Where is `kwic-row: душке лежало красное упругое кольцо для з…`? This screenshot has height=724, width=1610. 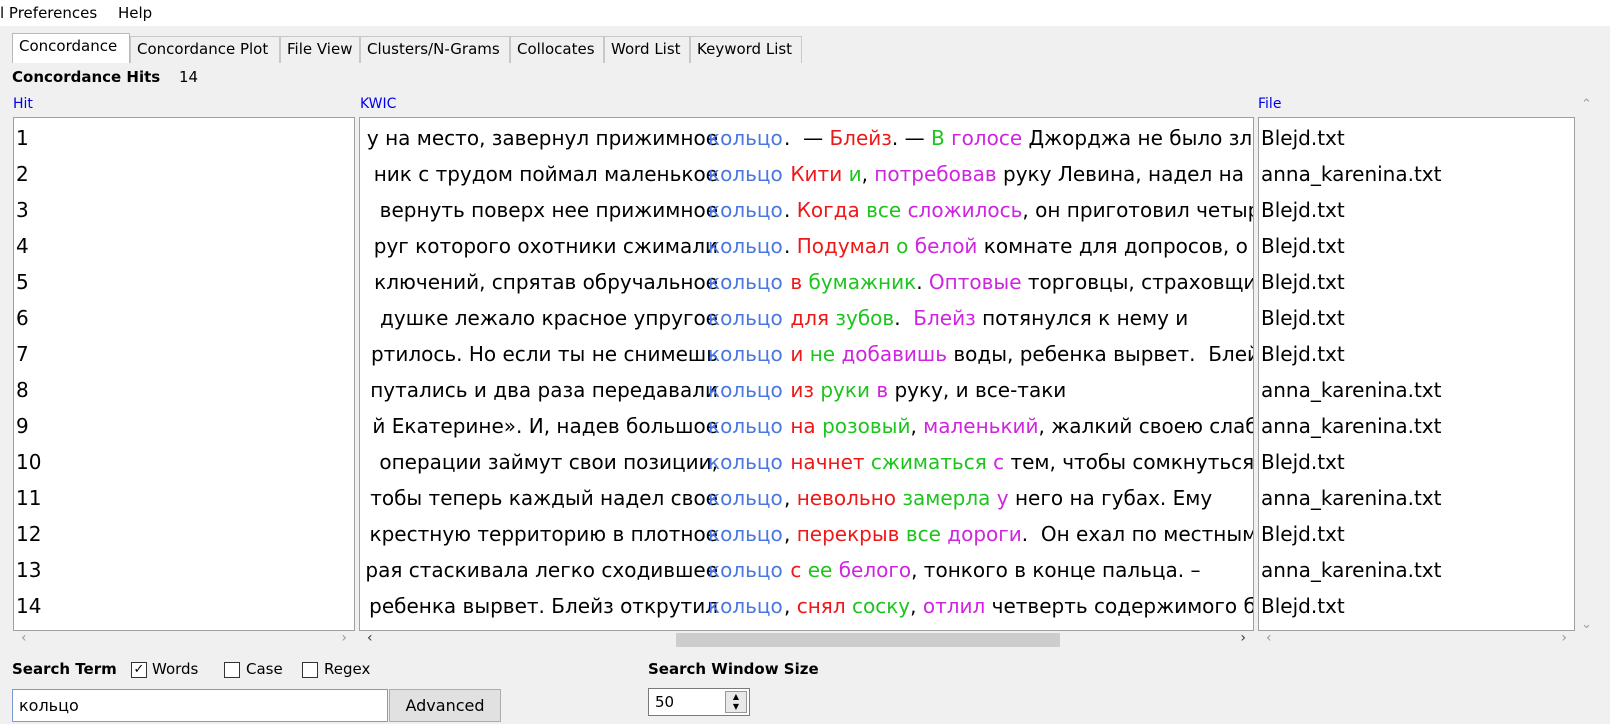 kwic-row: душке лежало красное упругое кольцо для з… is located at coordinates (806, 318).